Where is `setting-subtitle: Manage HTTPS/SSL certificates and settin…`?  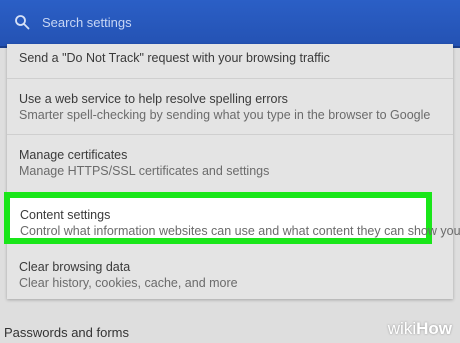 setting-subtitle: Manage HTTPS/SSL certificates and settin… is located at coordinates (144, 171).